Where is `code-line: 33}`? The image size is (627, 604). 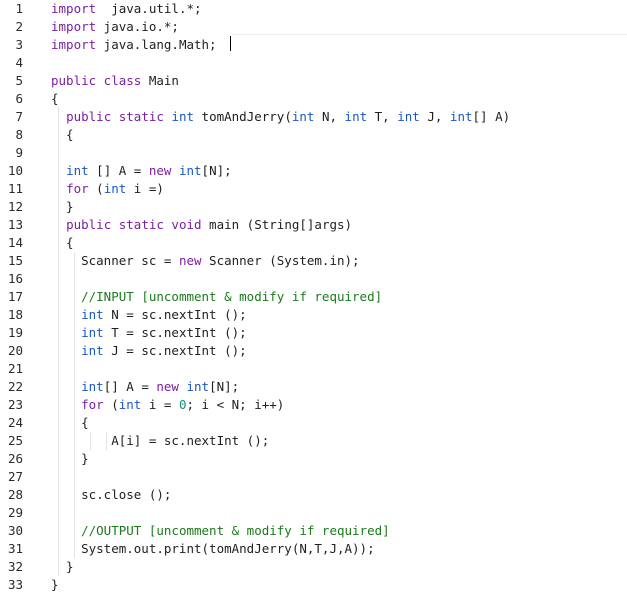
code-line: 33} is located at coordinates (313, 585).